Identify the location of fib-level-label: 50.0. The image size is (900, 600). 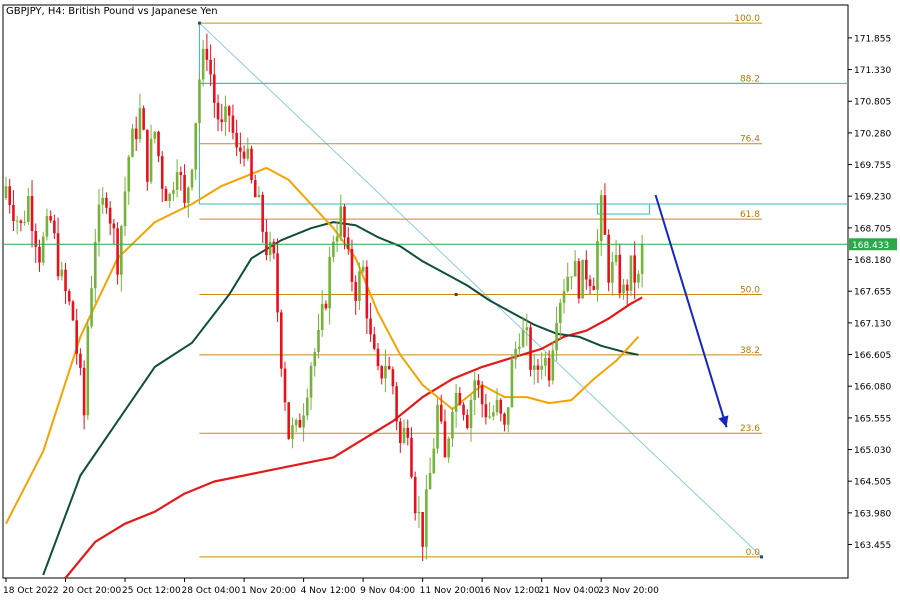
(750, 291).